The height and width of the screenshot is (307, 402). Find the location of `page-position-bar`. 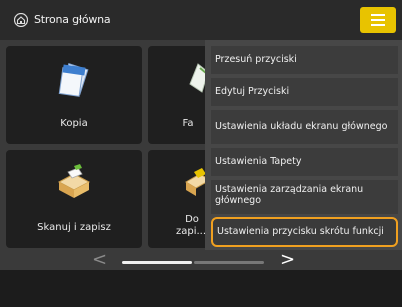

page-position-bar is located at coordinates (157, 262).